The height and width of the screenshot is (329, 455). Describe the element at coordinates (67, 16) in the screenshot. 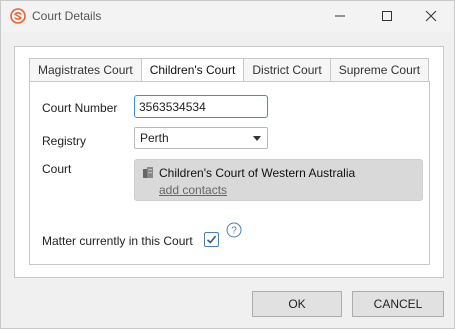

I see `window-title: Court Details` at that location.